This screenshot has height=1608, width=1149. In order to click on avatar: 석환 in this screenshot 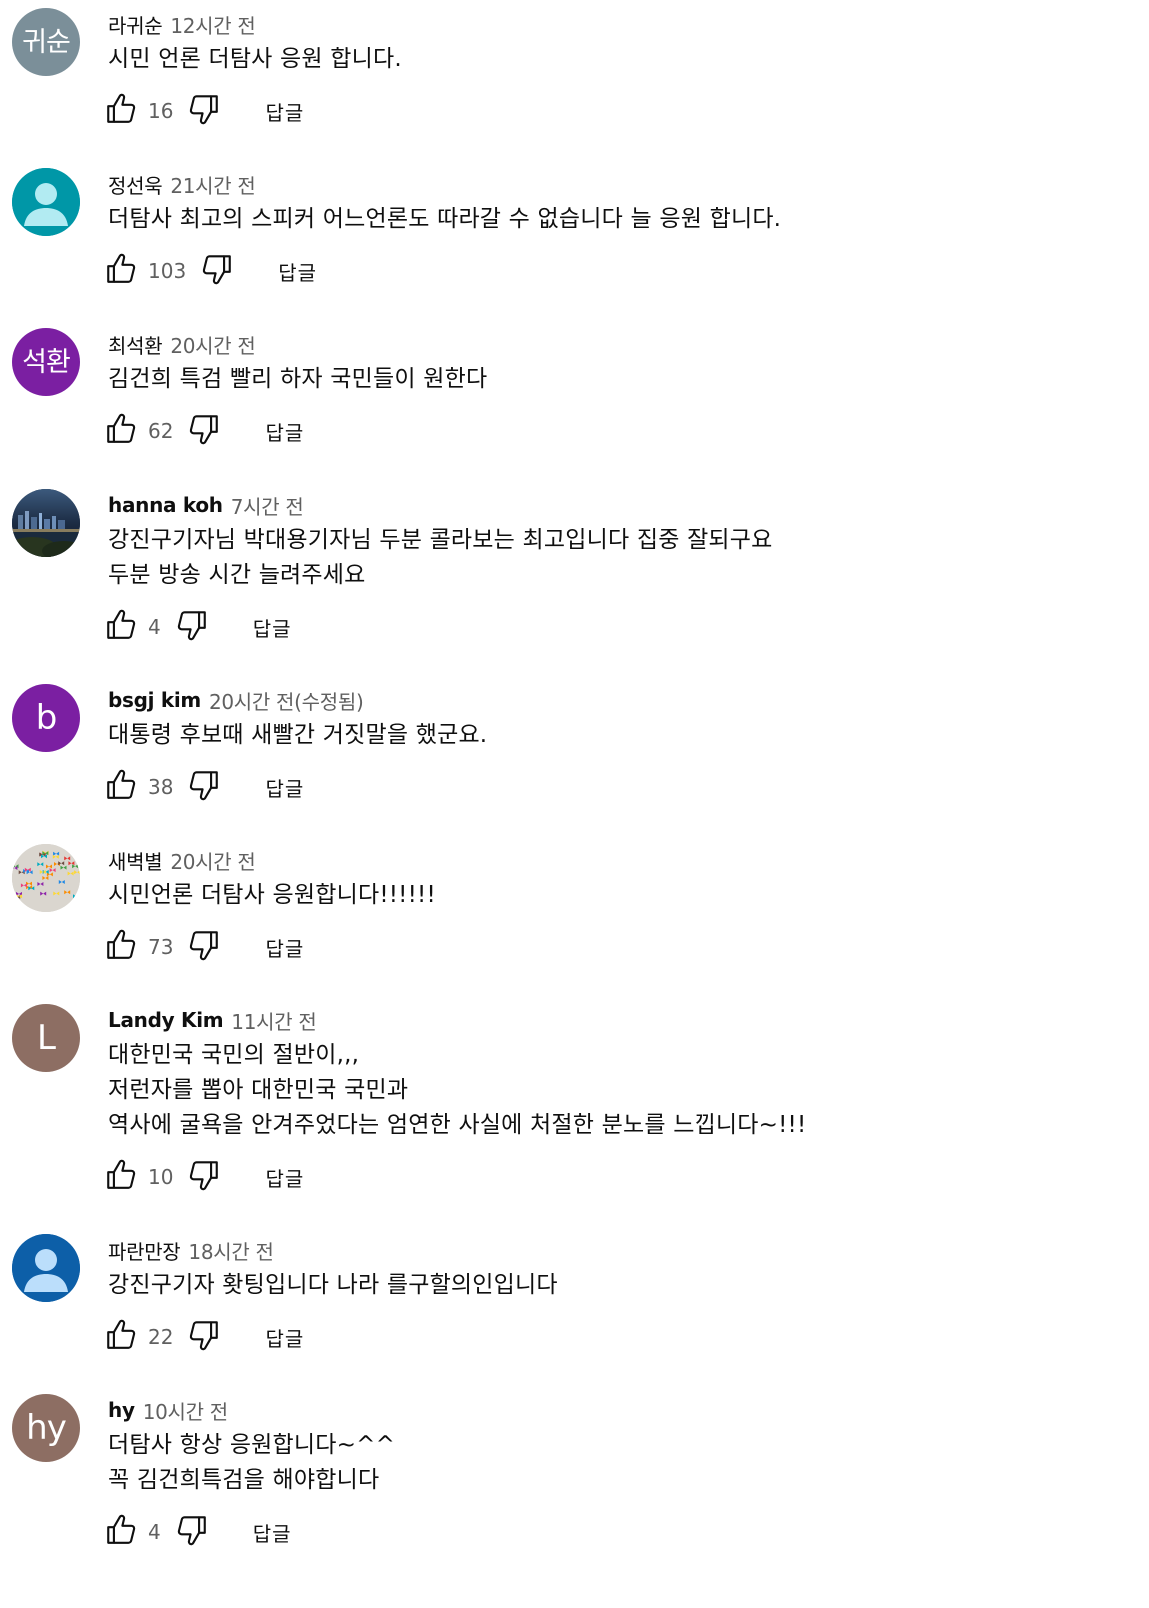, I will do `click(46, 362)`.